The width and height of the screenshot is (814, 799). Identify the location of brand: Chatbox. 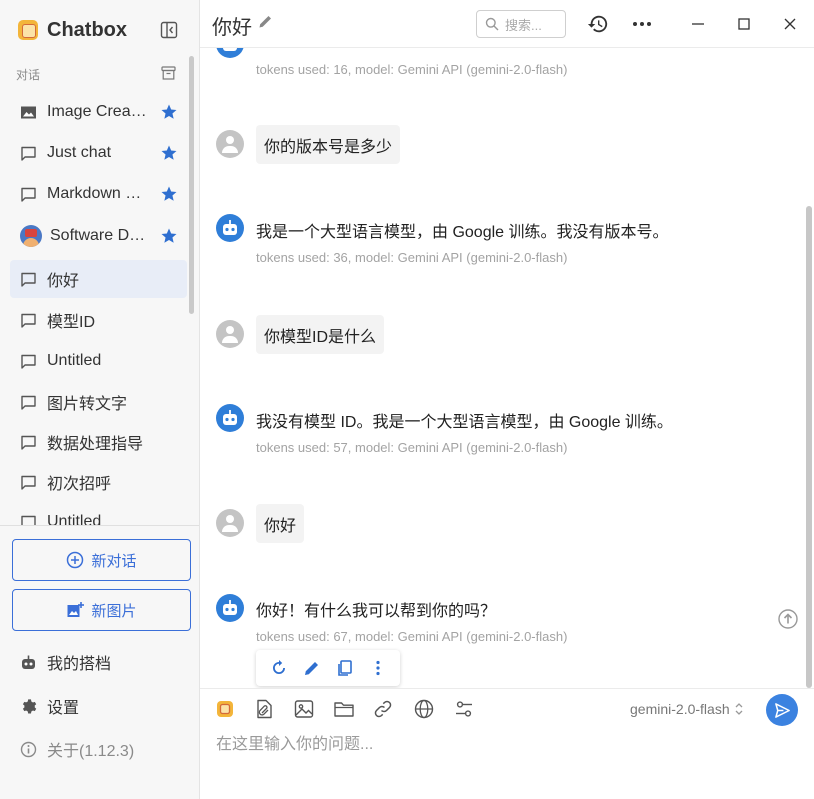
(72, 30).